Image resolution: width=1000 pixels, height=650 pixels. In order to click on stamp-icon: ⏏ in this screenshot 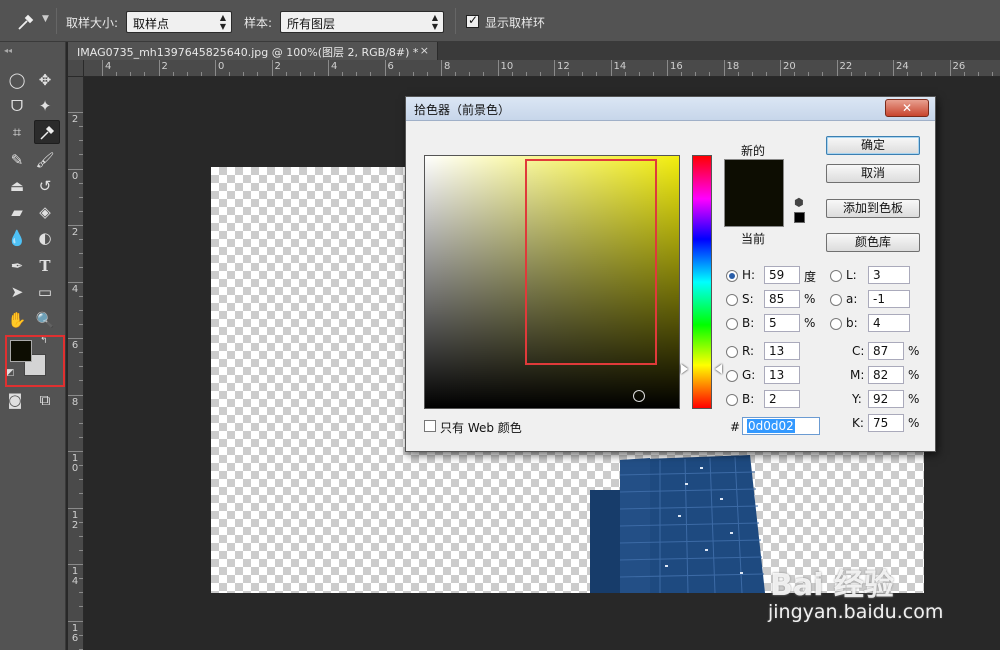, I will do `click(17, 186)`.